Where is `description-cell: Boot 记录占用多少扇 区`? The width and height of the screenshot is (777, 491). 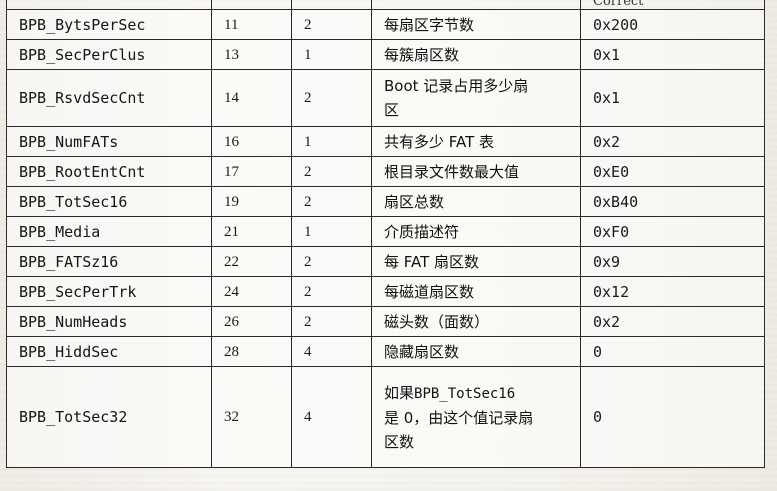
description-cell: Boot 记录占用多少扇 区 is located at coordinates (476, 98).